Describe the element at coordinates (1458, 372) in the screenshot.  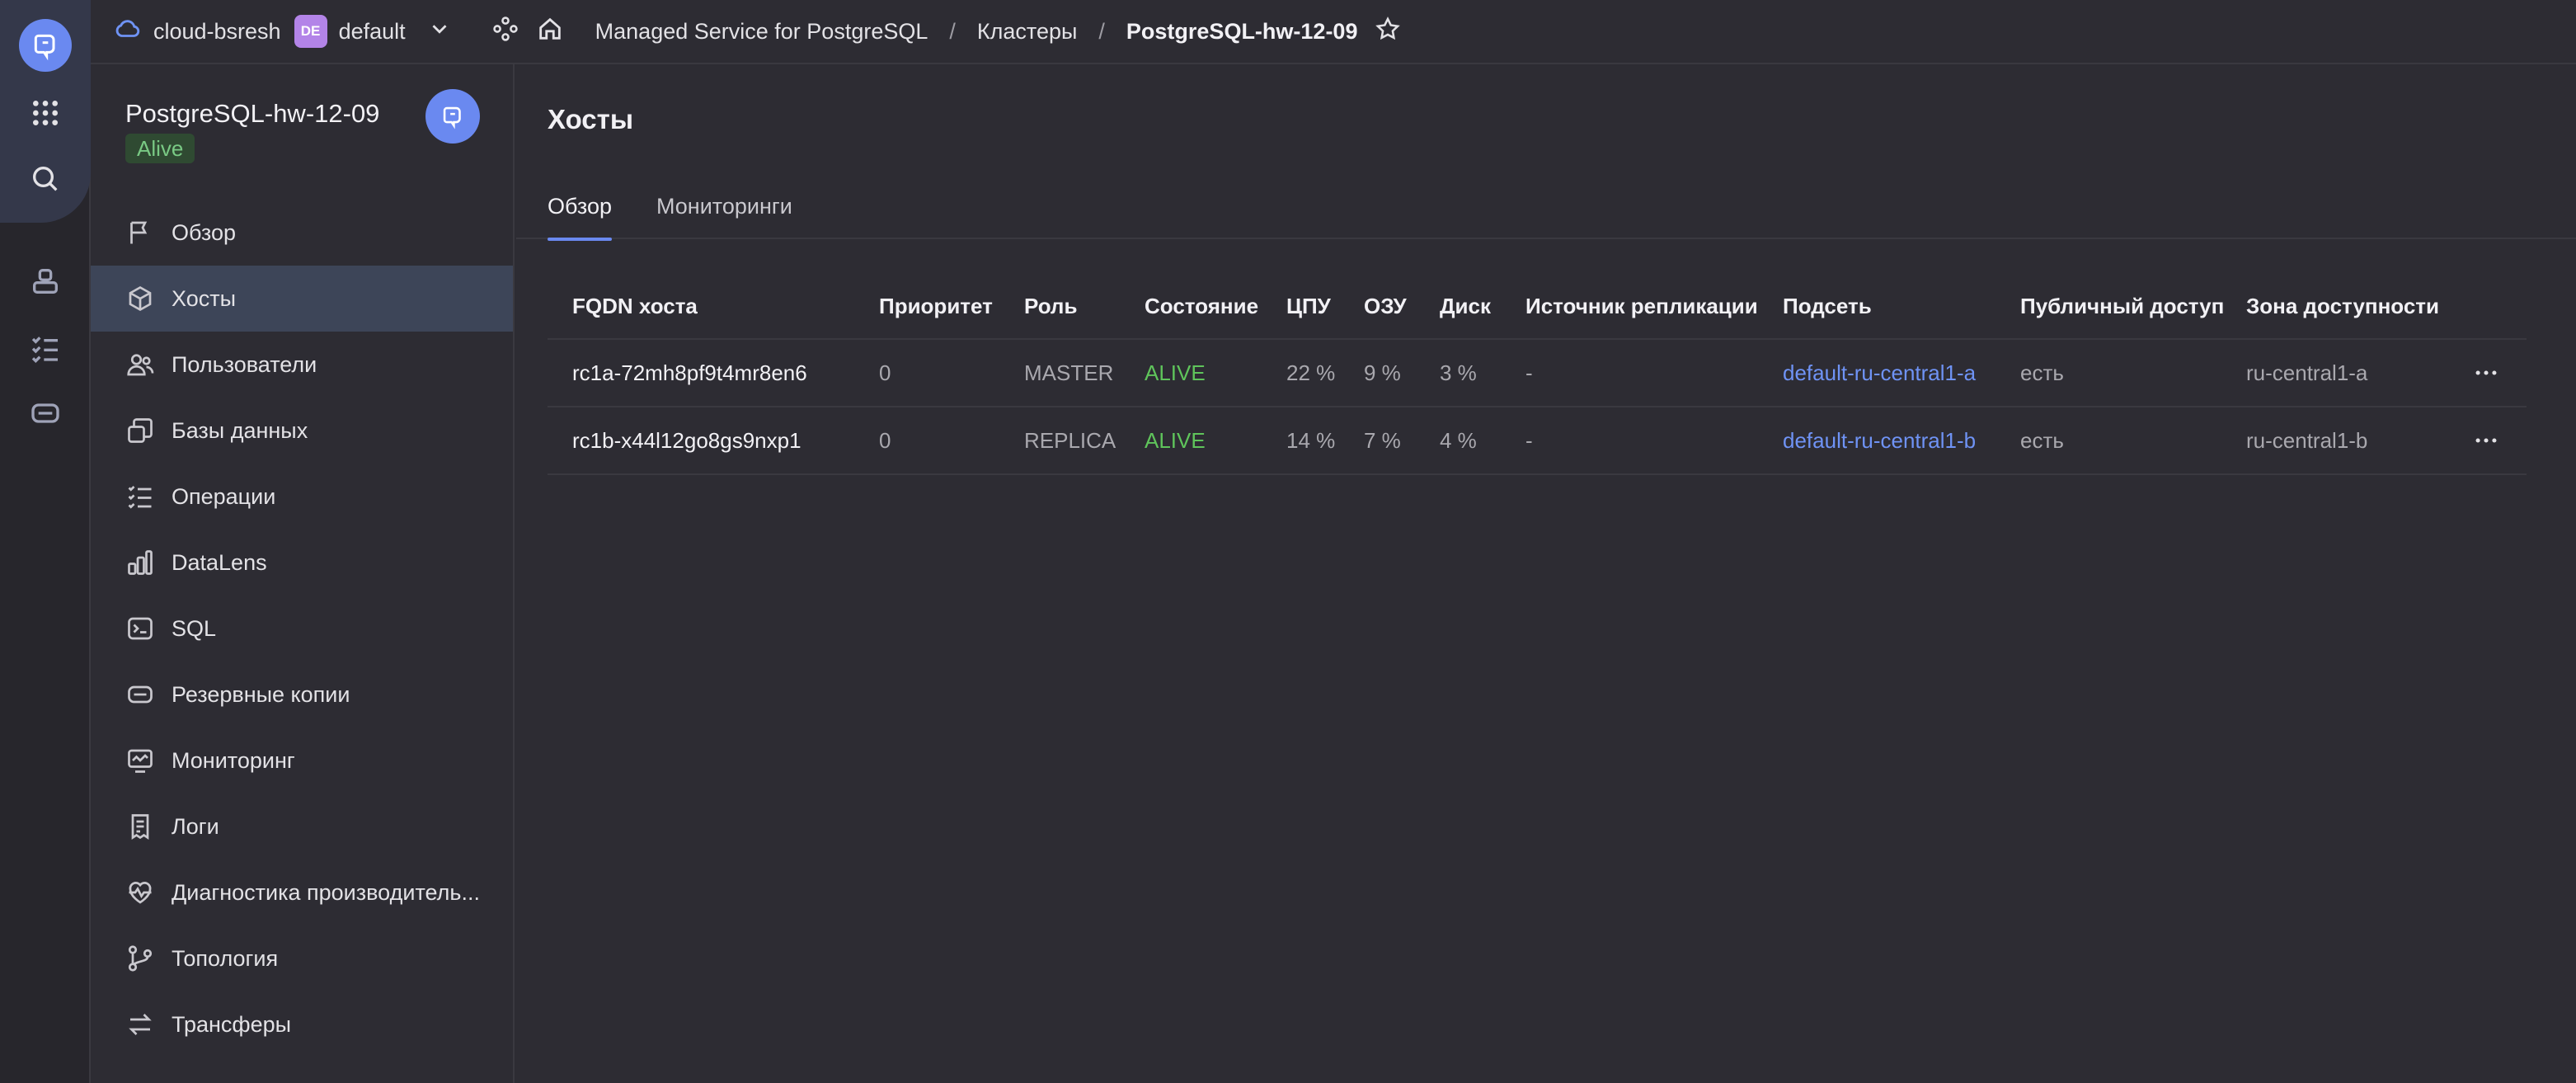
I see `host-disk: 3 %` at that location.